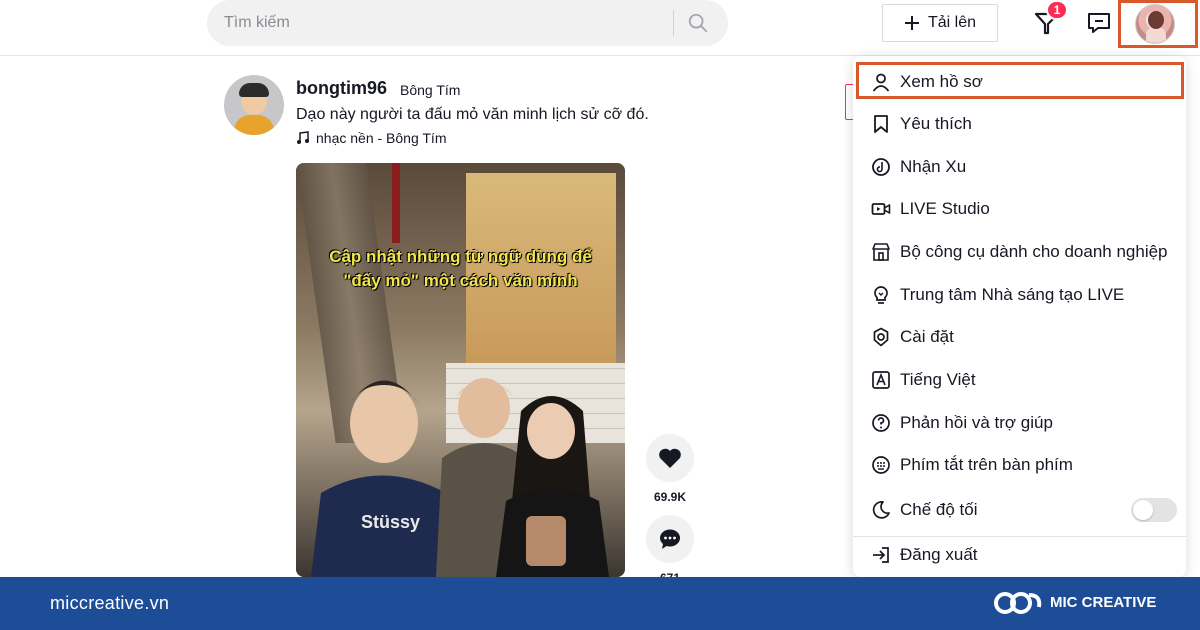  I want to click on menu-item-keyboard-shortcuts: Phím tắt trên bàn phím, so click(1019, 465).